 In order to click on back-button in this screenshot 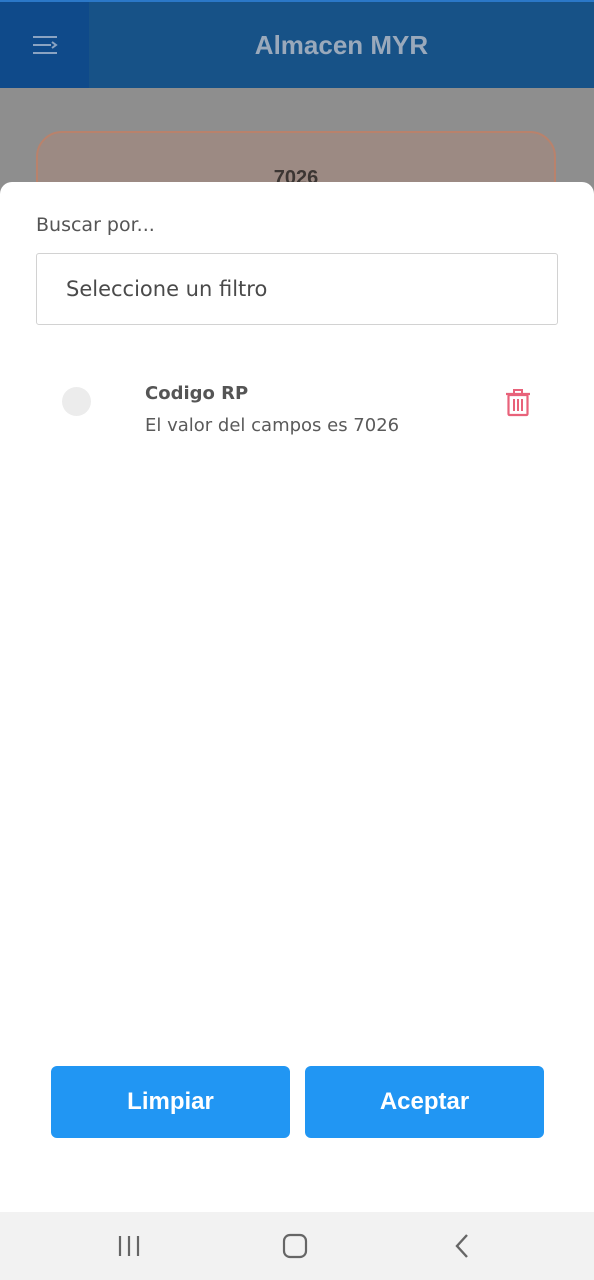, I will do `click(462, 1246)`.